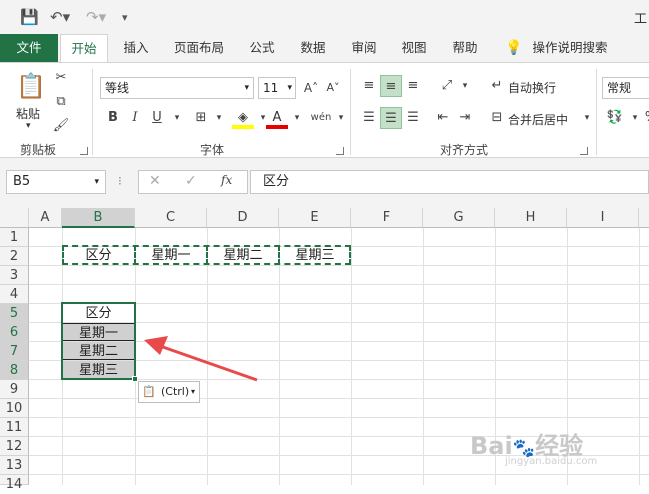 The image size is (649, 494). What do you see at coordinates (497, 86) in the screenshot?
I see `wrap-text-icon: ↵` at bounding box center [497, 86].